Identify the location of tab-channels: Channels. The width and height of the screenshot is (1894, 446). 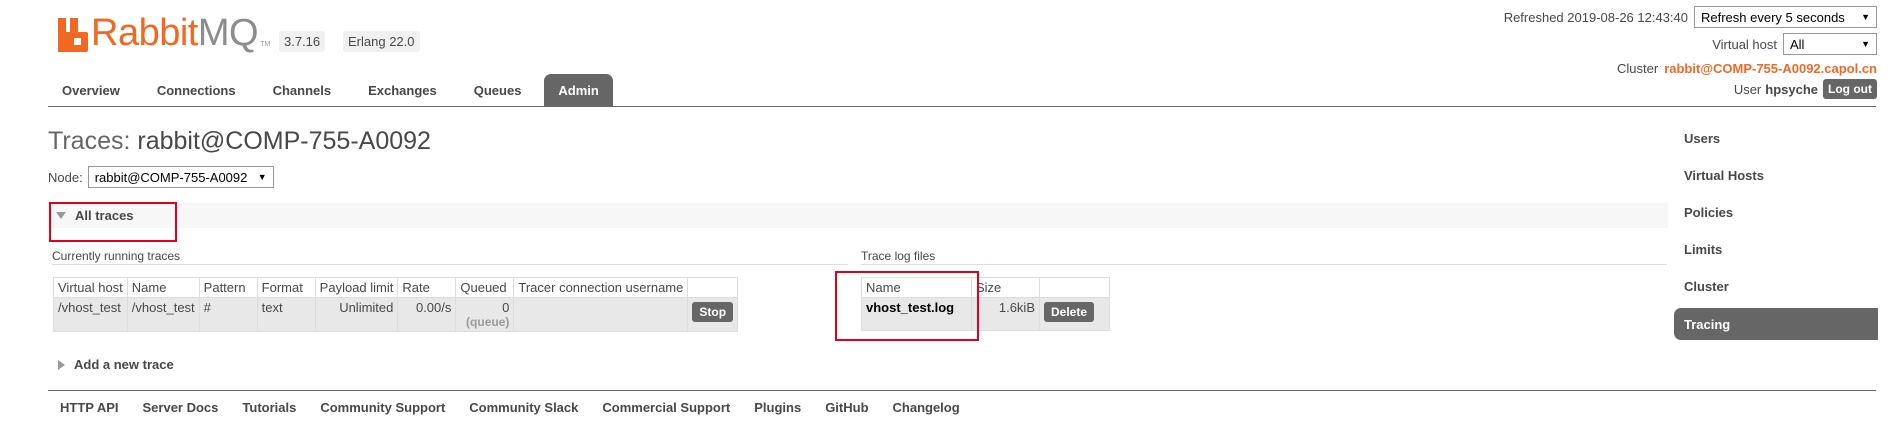
(302, 90).